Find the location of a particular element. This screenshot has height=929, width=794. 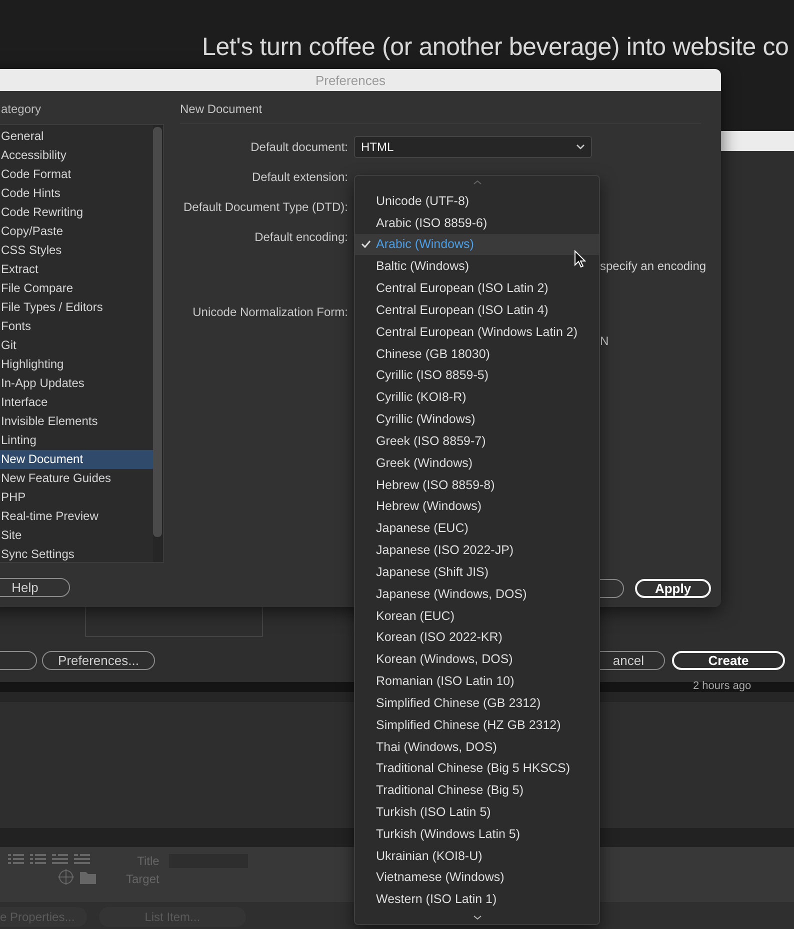

menu-item: Korean (ISO 2022-KR) is located at coordinates (477, 637).